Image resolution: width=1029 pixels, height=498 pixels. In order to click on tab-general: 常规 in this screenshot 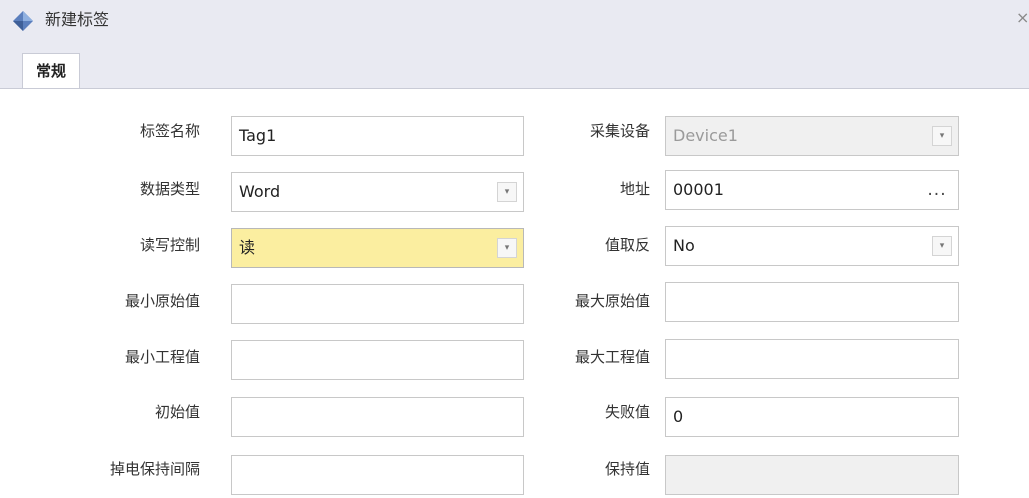, I will do `click(51, 71)`.